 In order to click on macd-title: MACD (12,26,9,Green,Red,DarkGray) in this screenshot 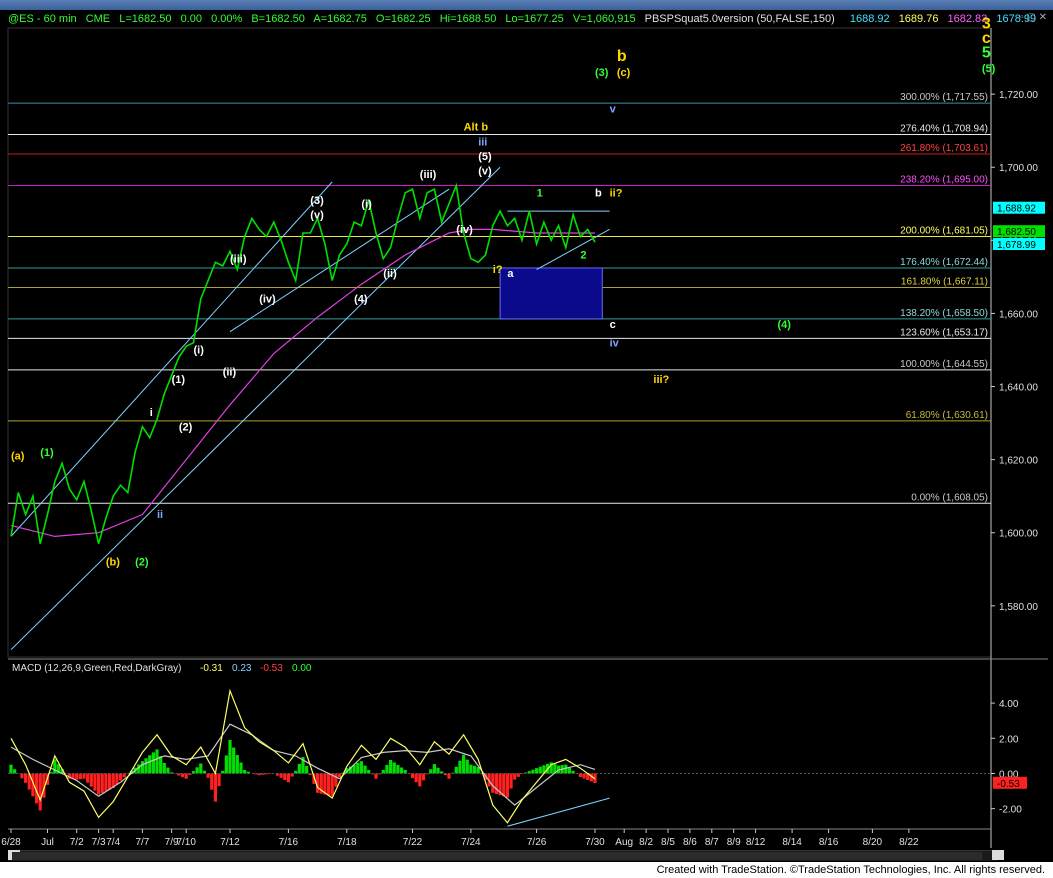, I will do `click(97, 668)`.